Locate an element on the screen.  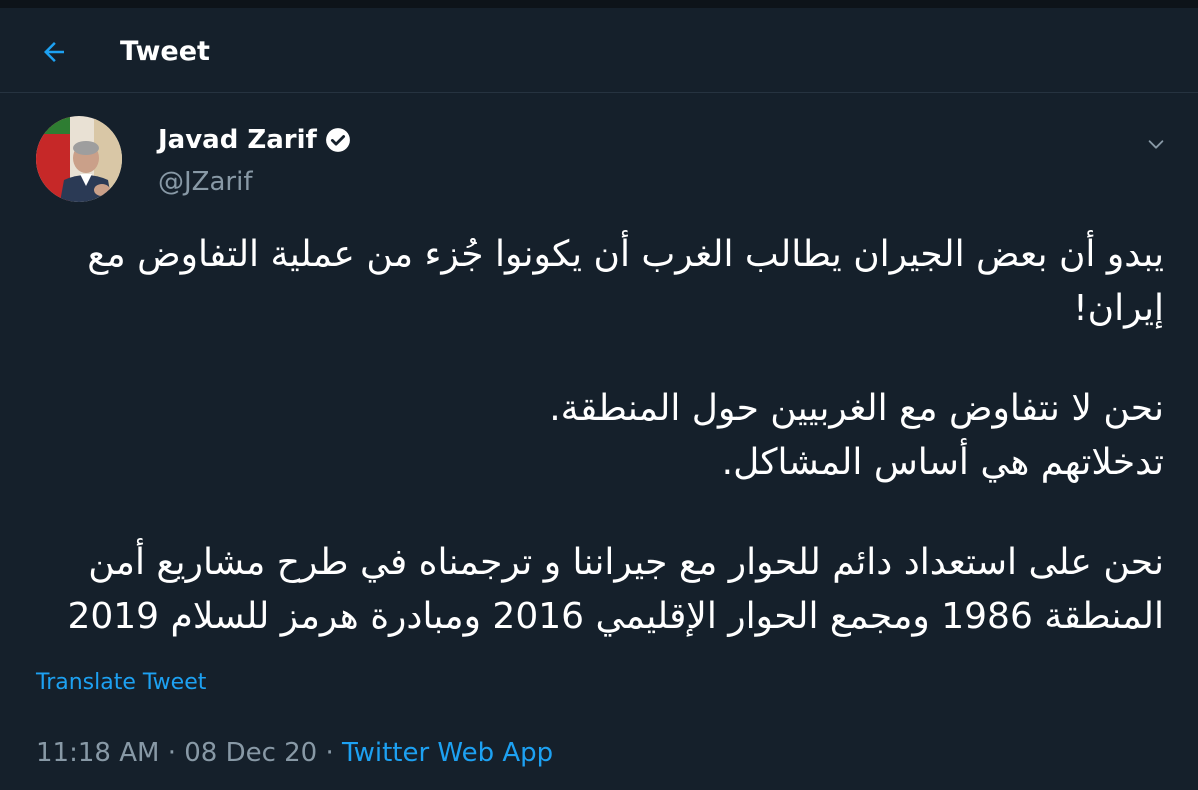
author-handle: @JZarif is located at coordinates (205, 182).